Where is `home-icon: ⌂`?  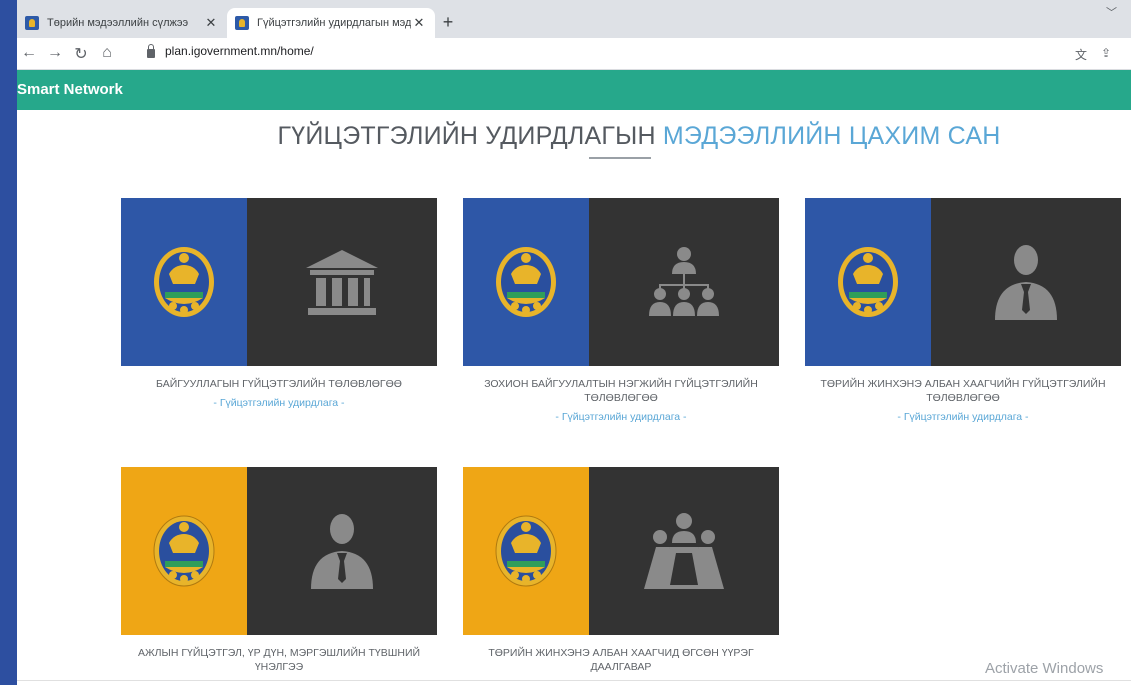 home-icon: ⌂ is located at coordinates (107, 53).